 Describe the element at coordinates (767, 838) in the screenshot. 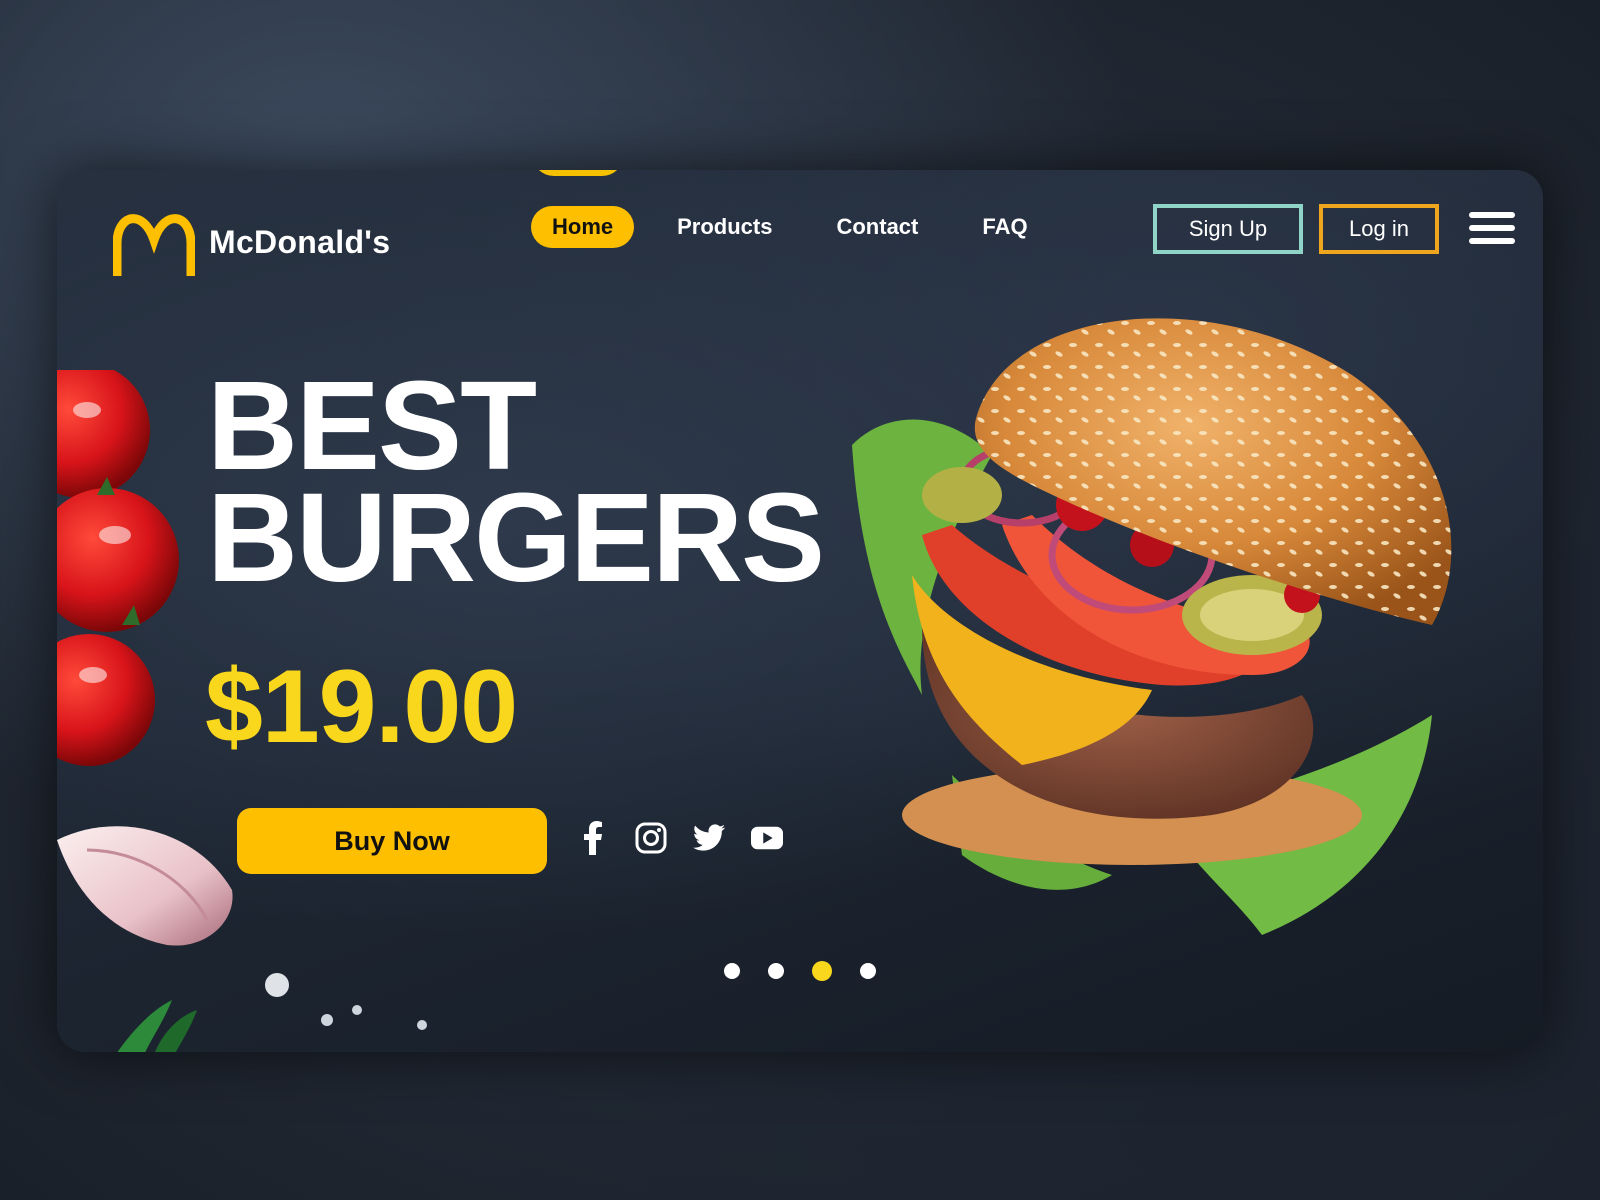

I see `youtube-icon` at that location.